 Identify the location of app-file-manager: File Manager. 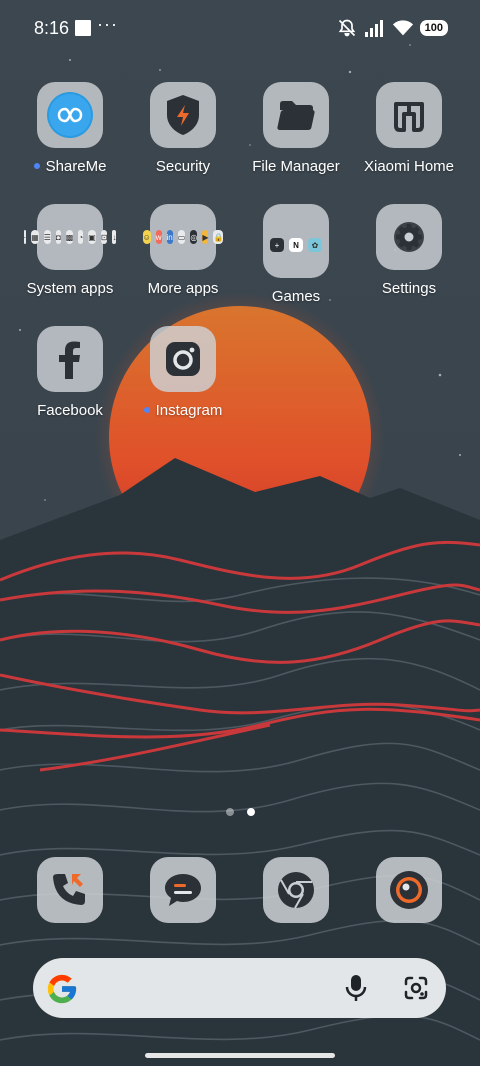
(296, 128).